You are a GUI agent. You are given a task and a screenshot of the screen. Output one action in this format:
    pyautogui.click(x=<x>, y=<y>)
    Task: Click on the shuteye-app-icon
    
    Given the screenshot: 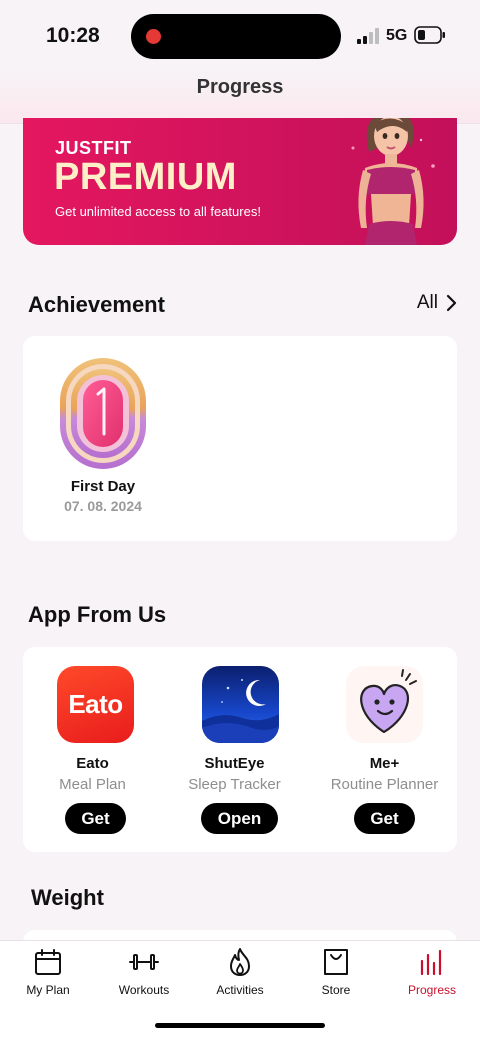 What is the action you would take?
    pyautogui.click(x=240, y=704)
    